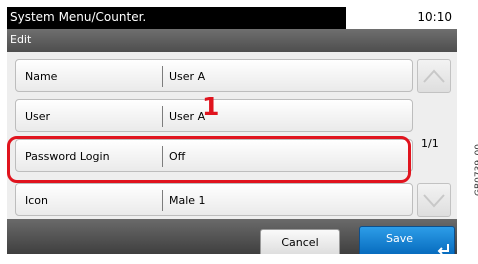 The image size is (478, 264). I want to click on callout-number: 1, so click(211, 106).